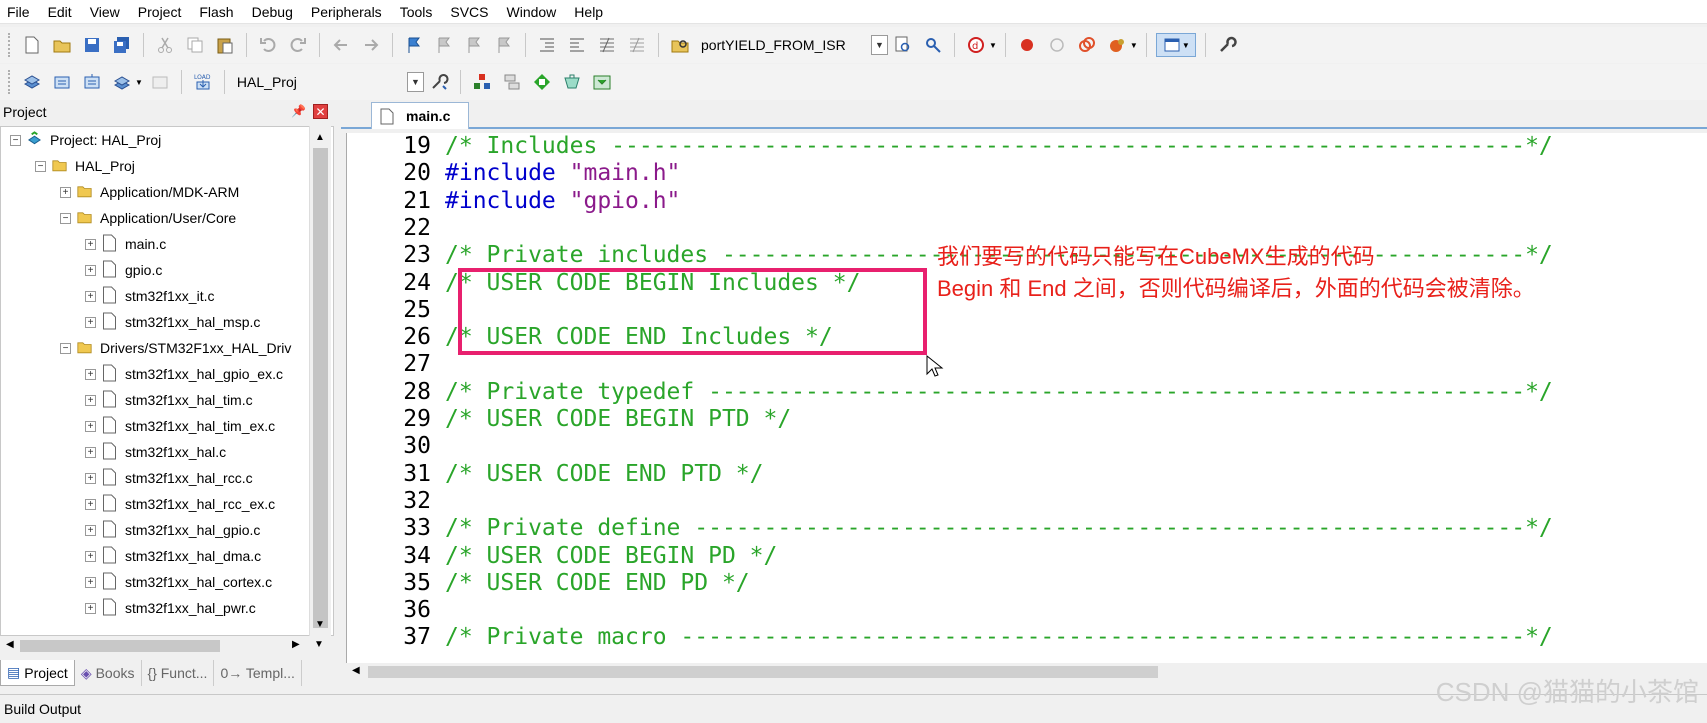 The height and width of the screenshot is (723, 1707). What do you see at coordinates (296, 644) in the screenshot?
I see `scroll-right-icon: ▶` at bounding box center [296, 644].